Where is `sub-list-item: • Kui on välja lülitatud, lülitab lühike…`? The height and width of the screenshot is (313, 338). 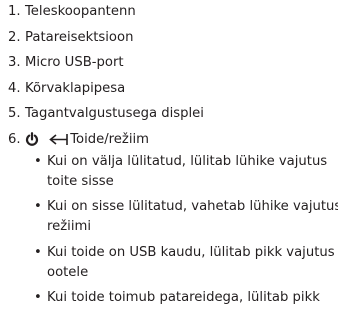
sub-list-item: • Kui on välja lülitatud, lülitab lühike… is located at coordinates (169, 172).